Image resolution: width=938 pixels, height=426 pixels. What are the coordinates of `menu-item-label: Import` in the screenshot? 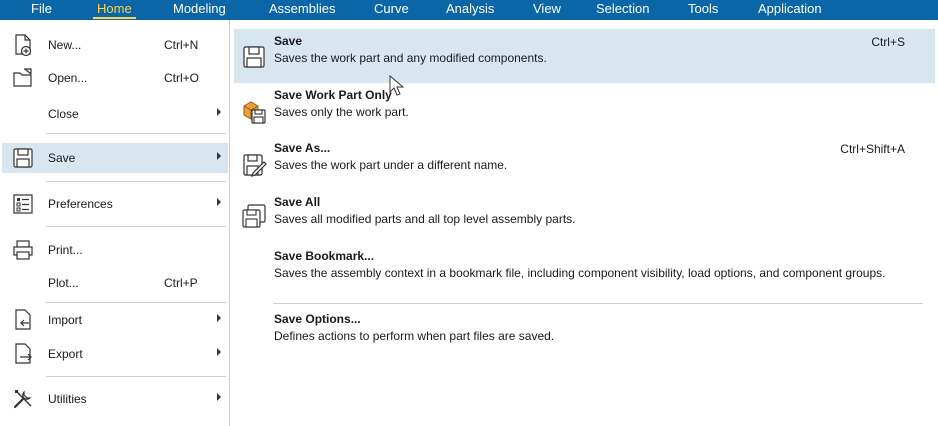 It's located at (65, 320).